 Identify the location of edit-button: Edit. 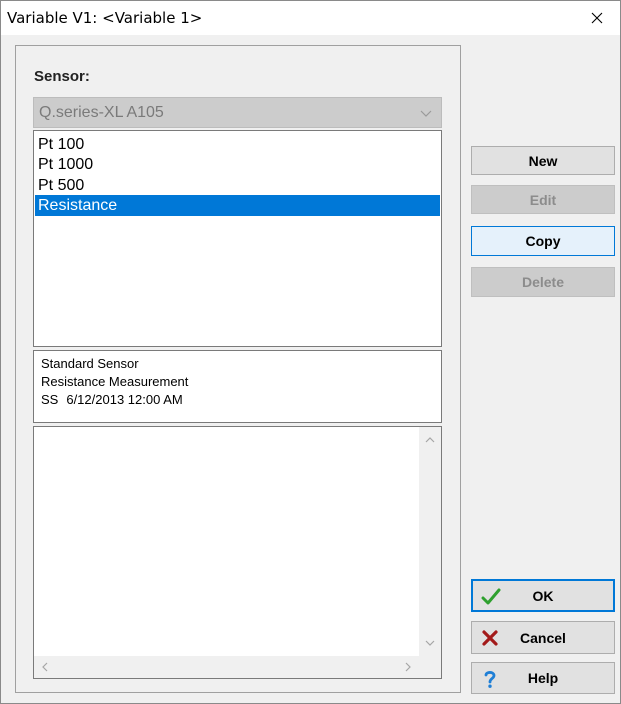
(543, 199).